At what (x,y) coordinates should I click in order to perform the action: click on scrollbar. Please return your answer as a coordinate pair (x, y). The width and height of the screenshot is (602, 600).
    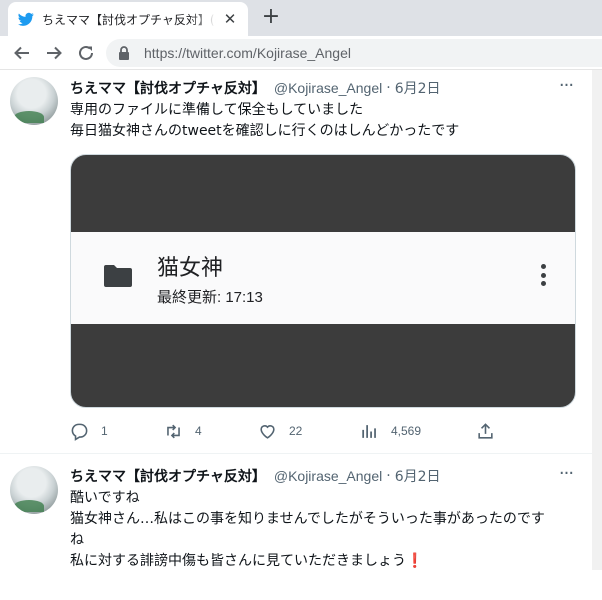
    Looking at the image, I should click on (597, 320).